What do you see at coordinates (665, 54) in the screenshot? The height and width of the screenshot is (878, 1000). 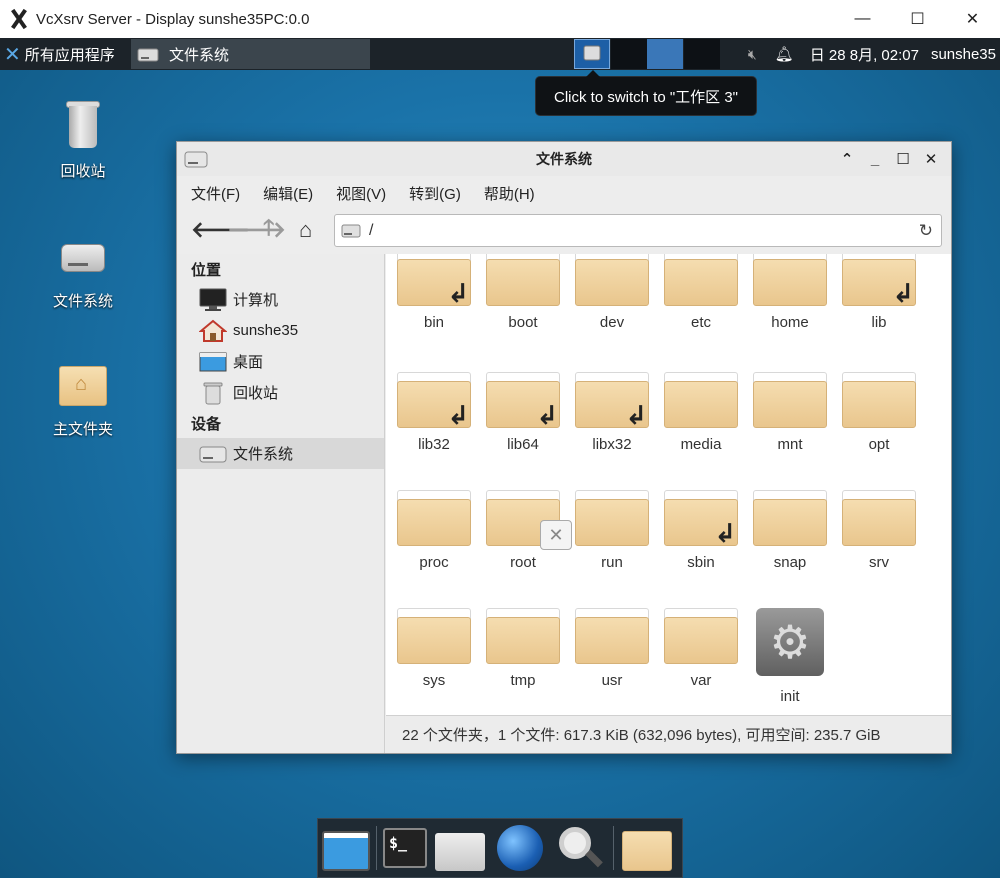 I see `workspace-3-button` at bounding box center [665, 54].